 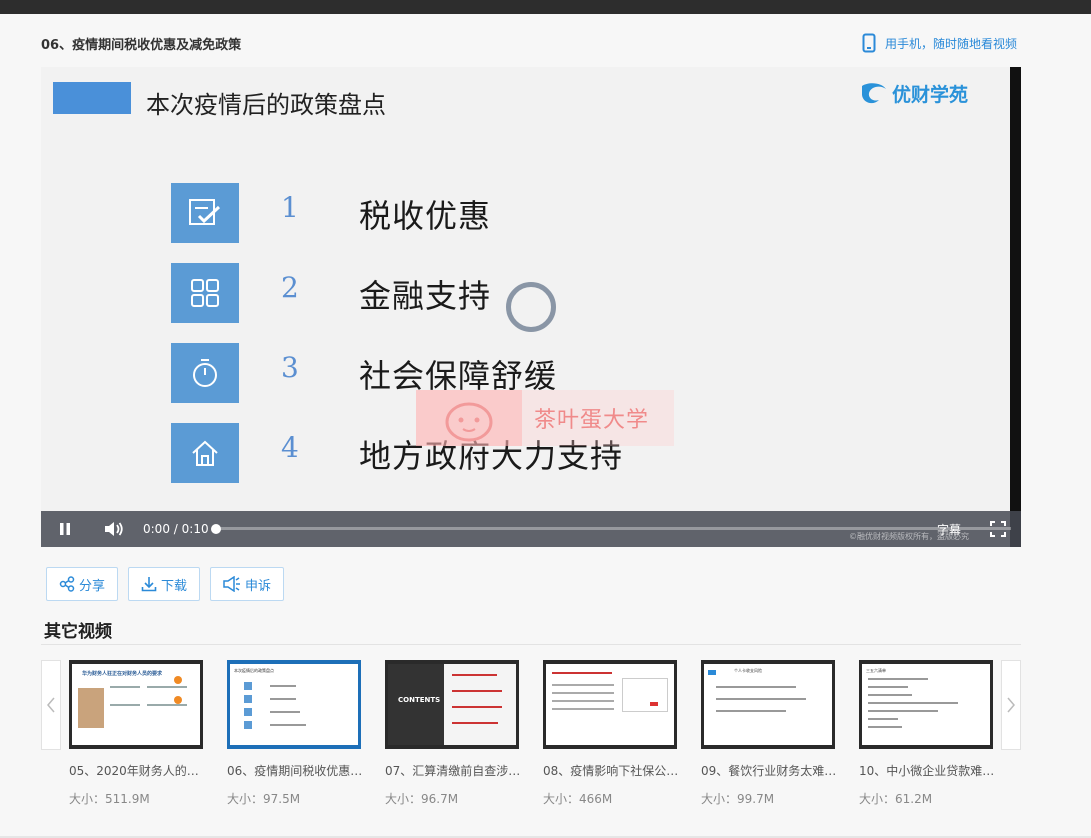 I want to click on mobile-watch-link: 用手机，随时随地看视频, so click(x=939, y=43).